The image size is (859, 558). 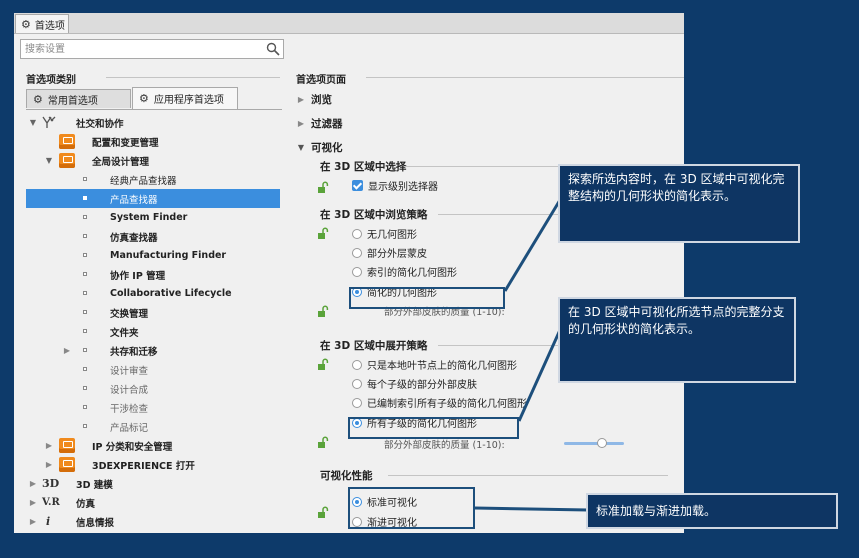 What do you see at coordinates (153, 274) in the screenshot?
I see `tree-item-collab-ip-mgmt: 协作 IP 管理` at bounding box center [153, 274].